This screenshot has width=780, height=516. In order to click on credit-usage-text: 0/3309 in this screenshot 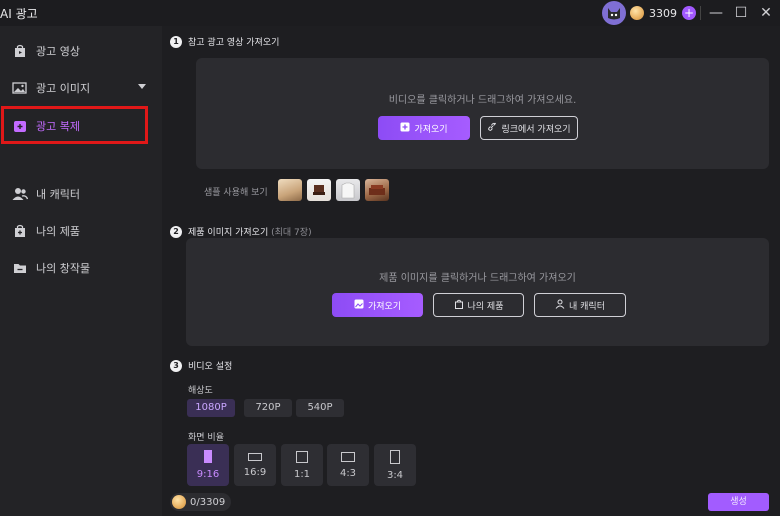, I will do `click(208, 502)`.